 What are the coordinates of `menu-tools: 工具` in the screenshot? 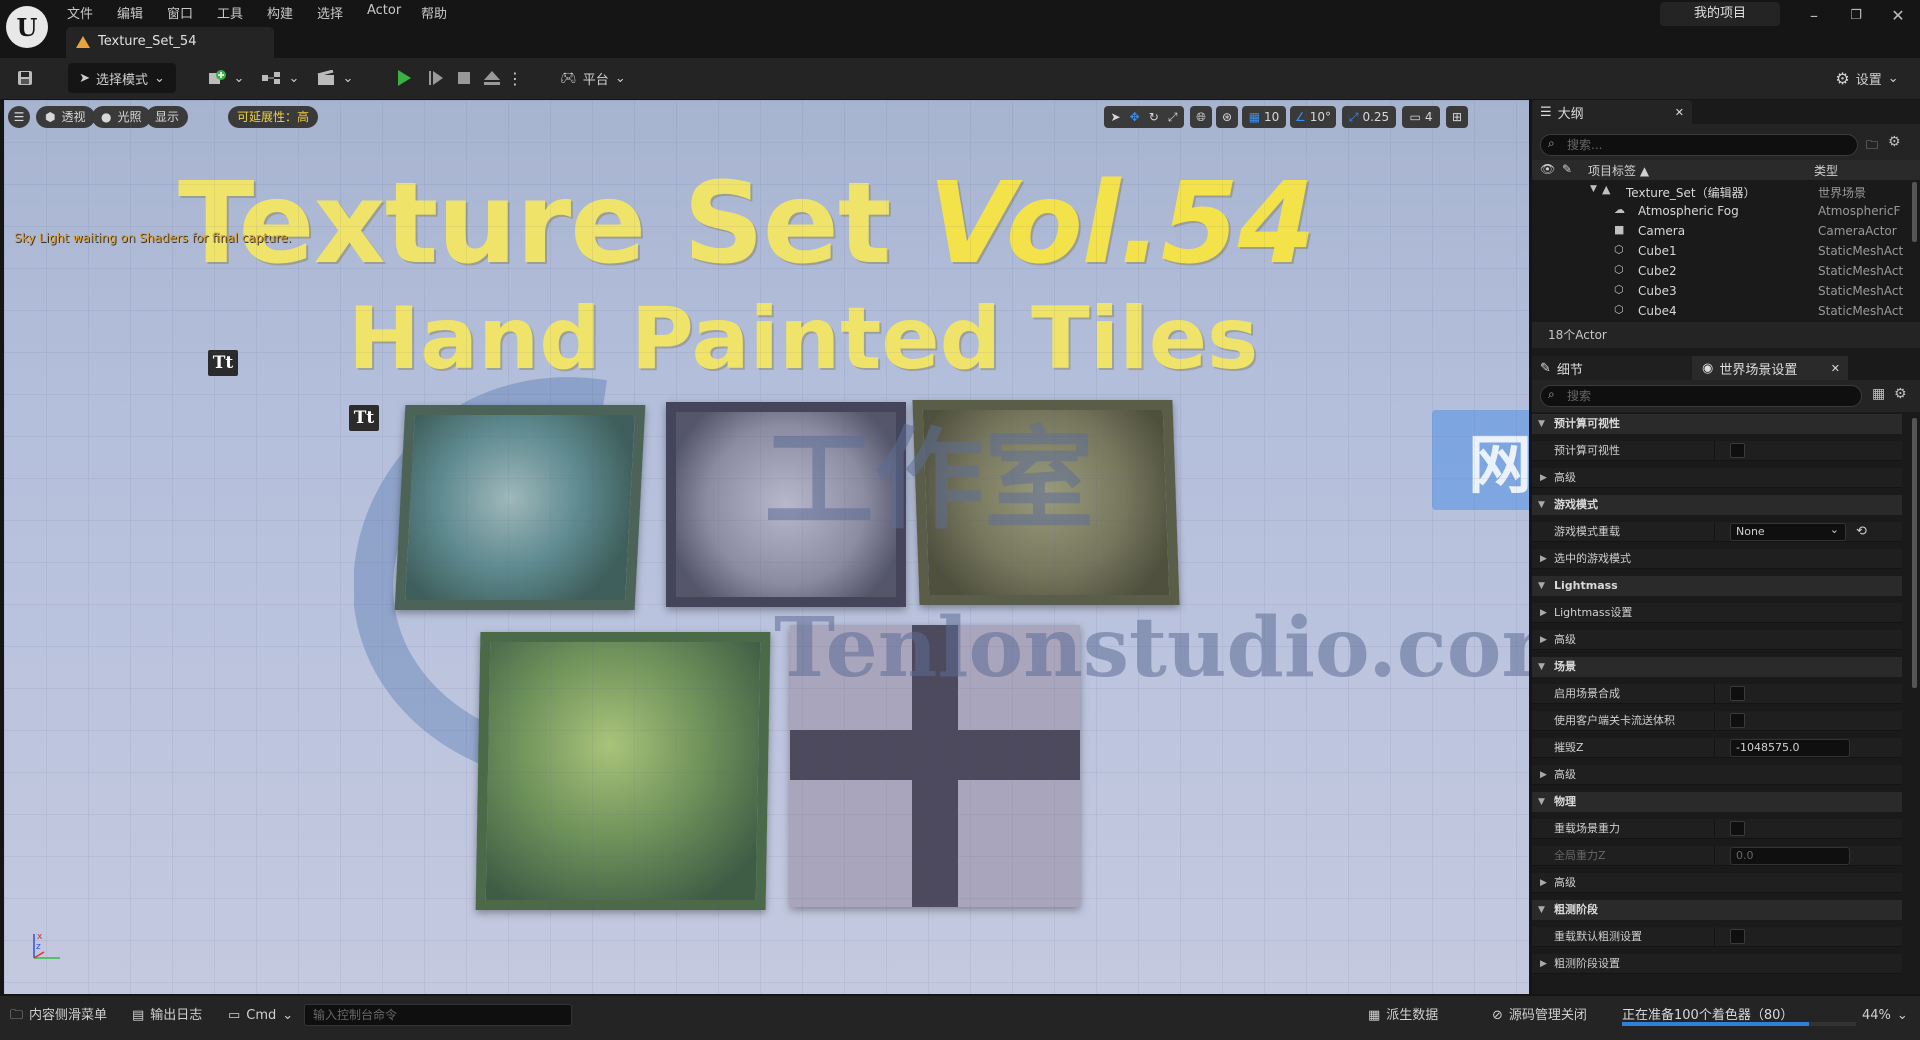 It's located at (230, 12).